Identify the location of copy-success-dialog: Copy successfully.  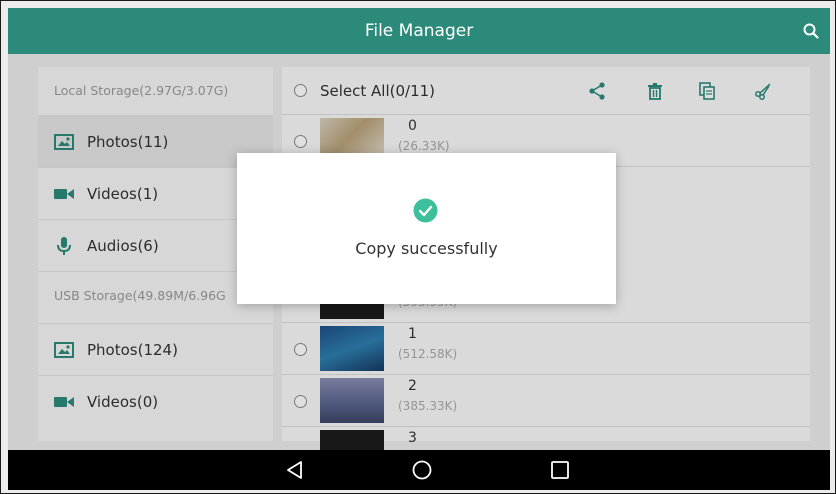
(426, 228).